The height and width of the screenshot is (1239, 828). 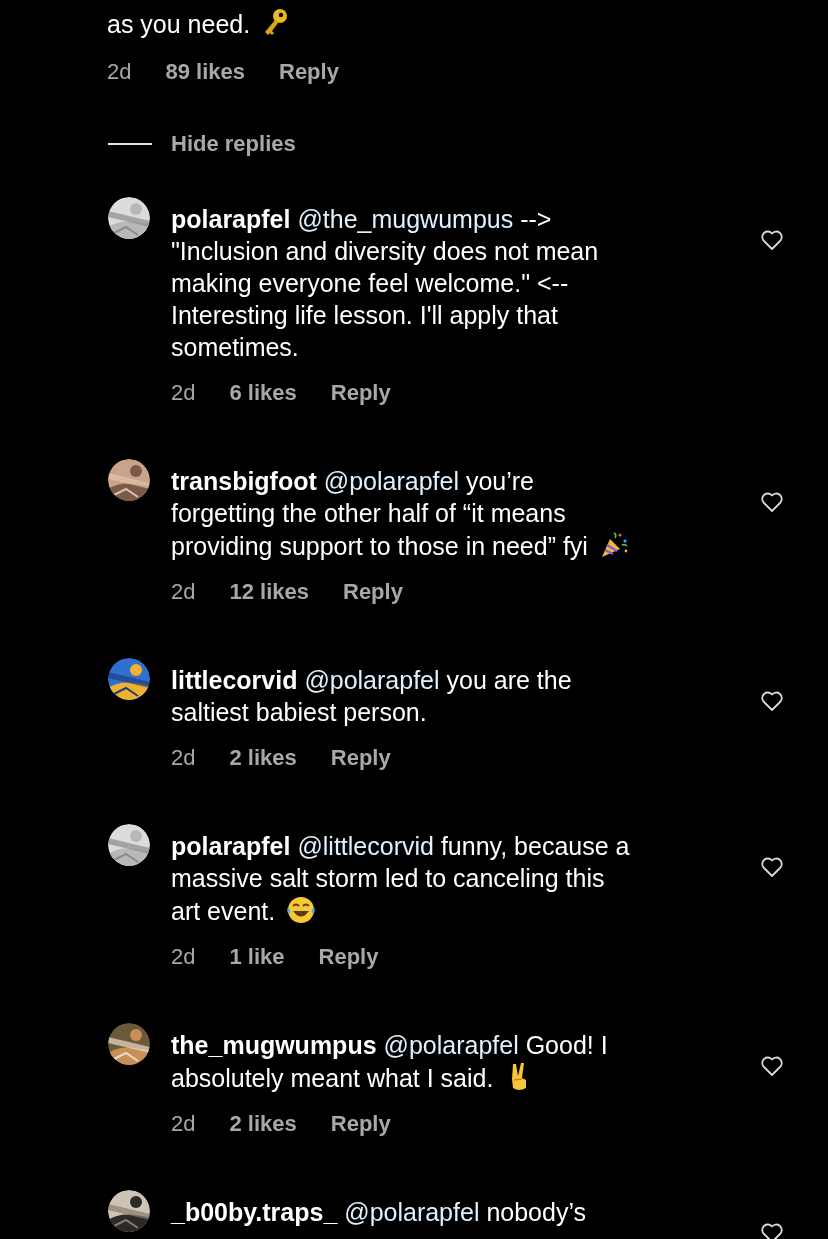 What do you see at coordinates (467, 23) in the screenshot?
I see `comment-text: as you need.` at bounding box center [467, 23].